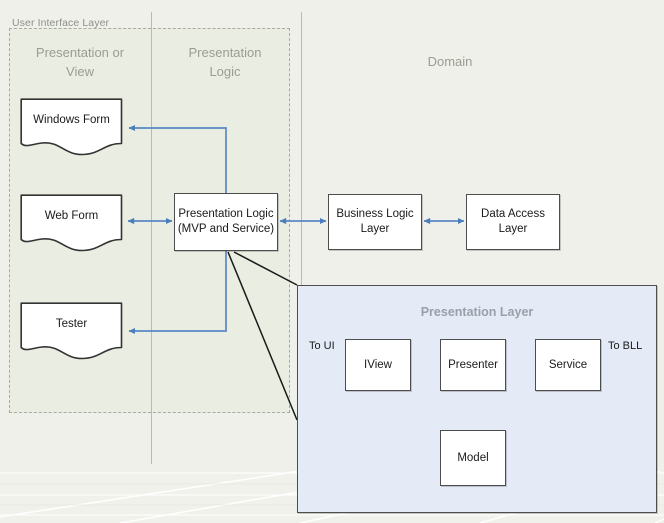 This screenshot has width=664, height=523. What do you see at coordinates (61, 23) in the screenshot?
I see `user-interface-layer-label: User Interface Layer` at bounding box center [61, 23].